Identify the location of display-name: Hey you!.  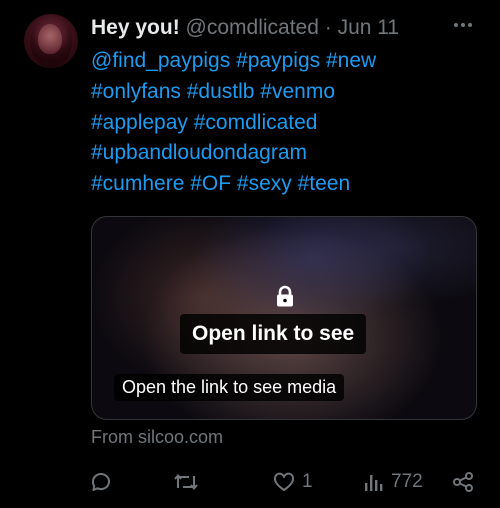
(135, 27).